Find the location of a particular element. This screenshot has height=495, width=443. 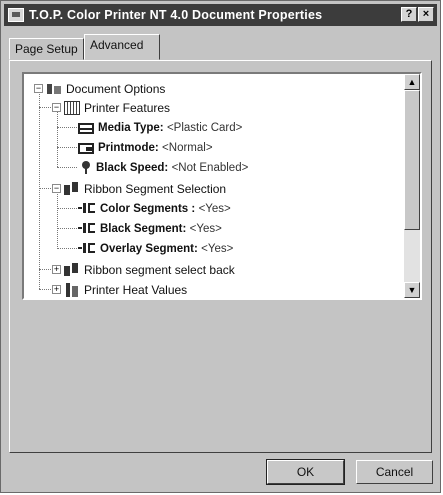

tree-node-media-type: Media Type: <Plastic Card> is located at coordinates (160, 128).